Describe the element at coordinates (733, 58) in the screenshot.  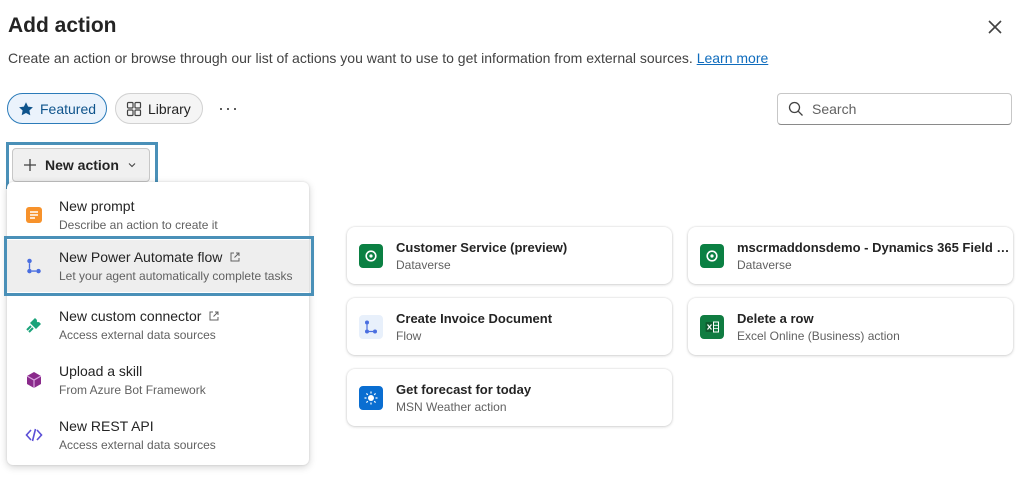
I see `learn-more-link: Learn more` at that location.